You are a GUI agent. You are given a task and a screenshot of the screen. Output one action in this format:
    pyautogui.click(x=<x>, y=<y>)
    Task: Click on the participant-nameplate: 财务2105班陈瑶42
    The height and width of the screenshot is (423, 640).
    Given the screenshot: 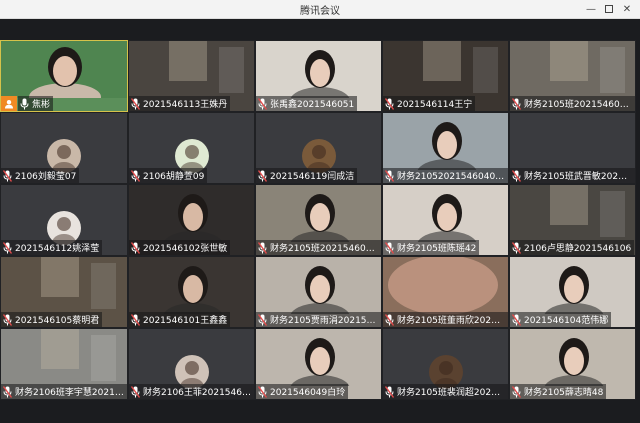 What is the action you would take?
    pyautogui.click(x=431, y=247)
    